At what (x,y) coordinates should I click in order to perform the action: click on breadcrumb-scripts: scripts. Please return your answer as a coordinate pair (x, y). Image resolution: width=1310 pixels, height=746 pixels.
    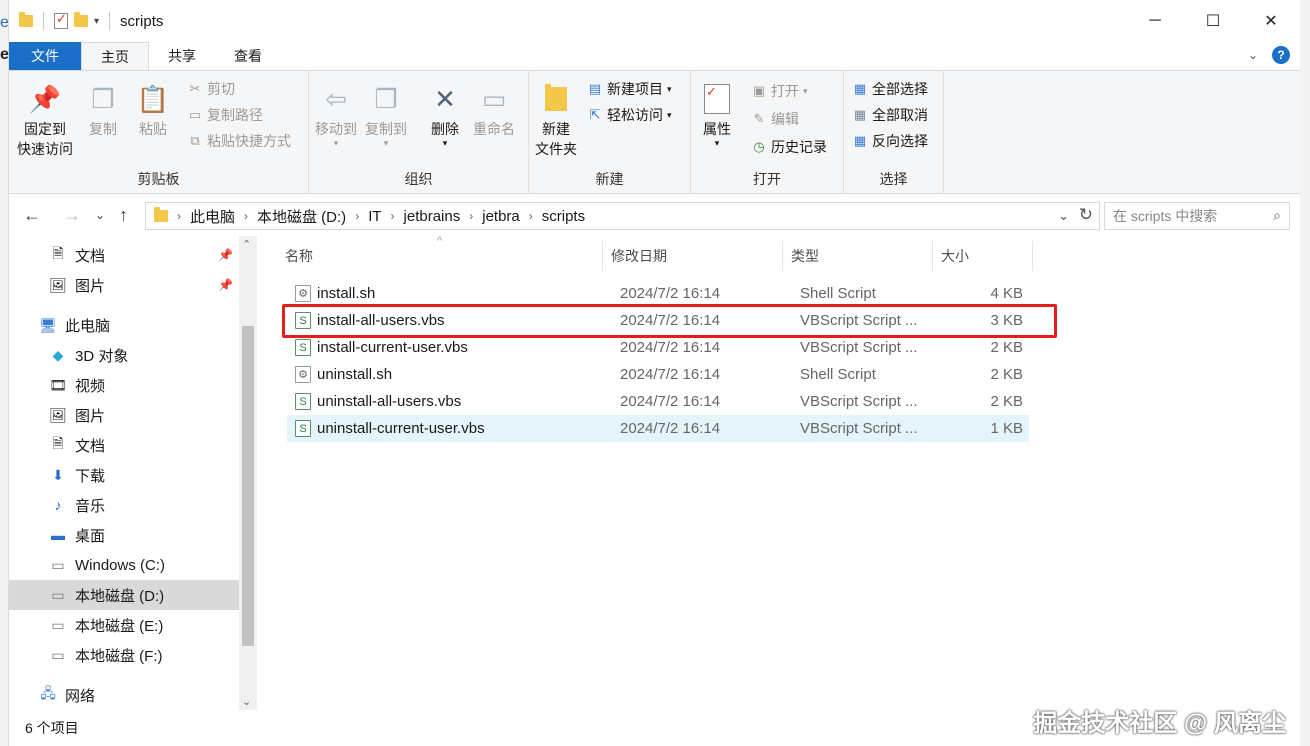
    Looking at the image, I should click on (563, 216).